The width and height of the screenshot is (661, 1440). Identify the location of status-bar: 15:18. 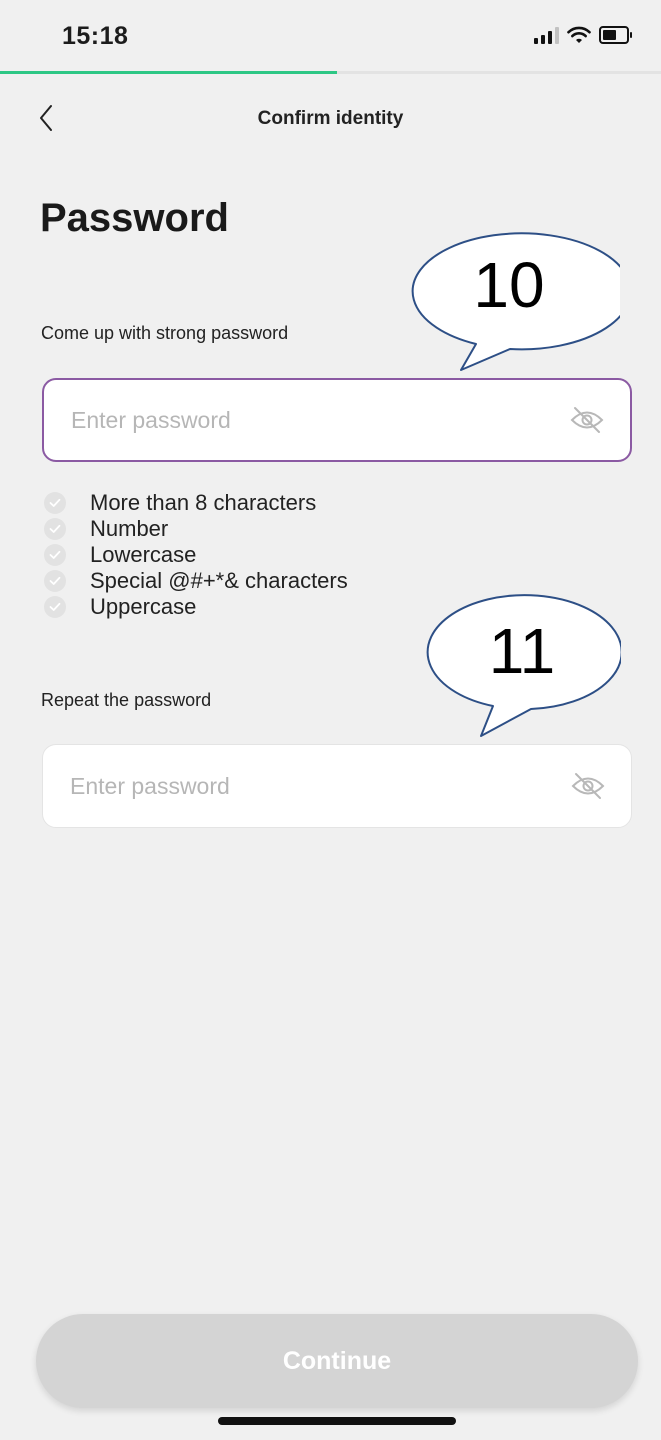
(330, 36).